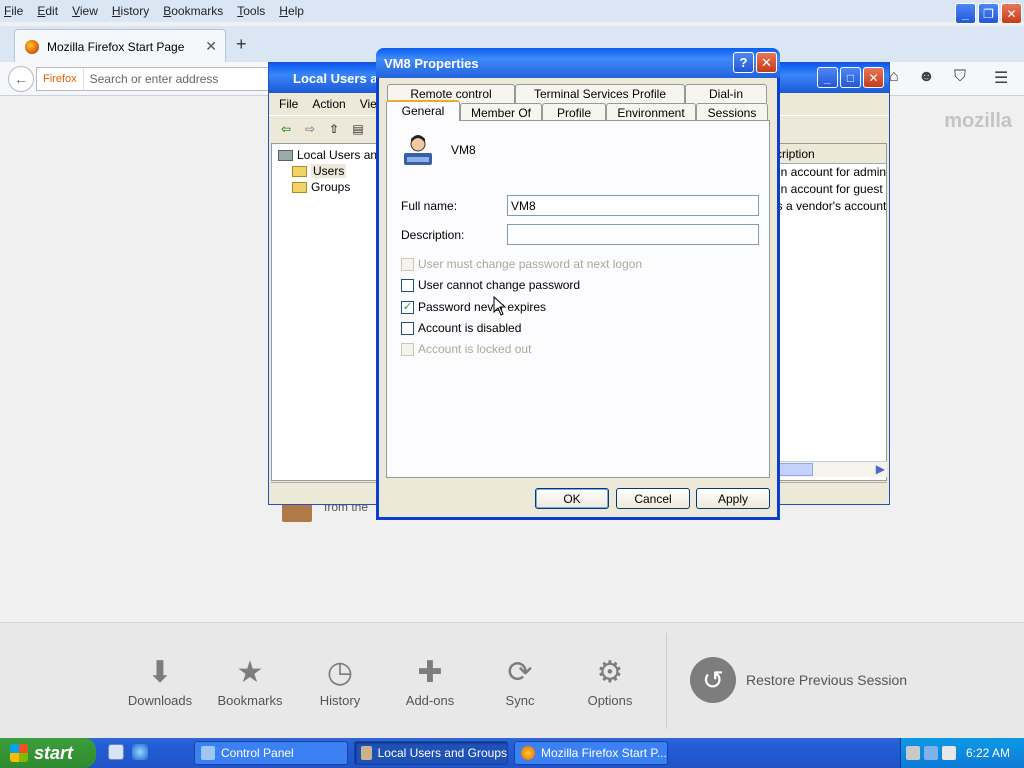  Describe the element at coordinates (827, 77) in the screenshot. I see `lusrmgr-minimize-button: _` at that location.